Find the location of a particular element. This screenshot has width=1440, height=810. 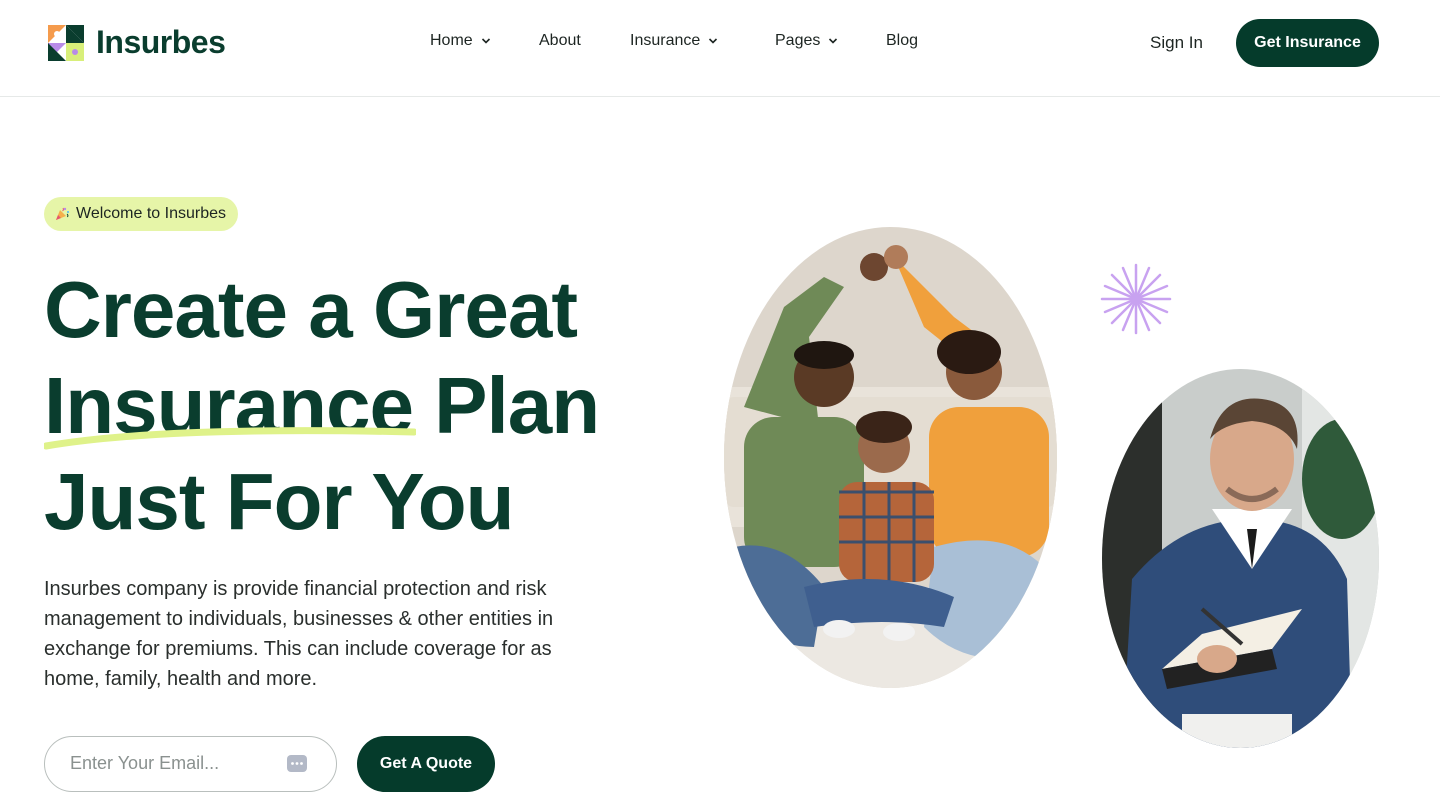

agent-illustration is located at coordinates (1240, 558).